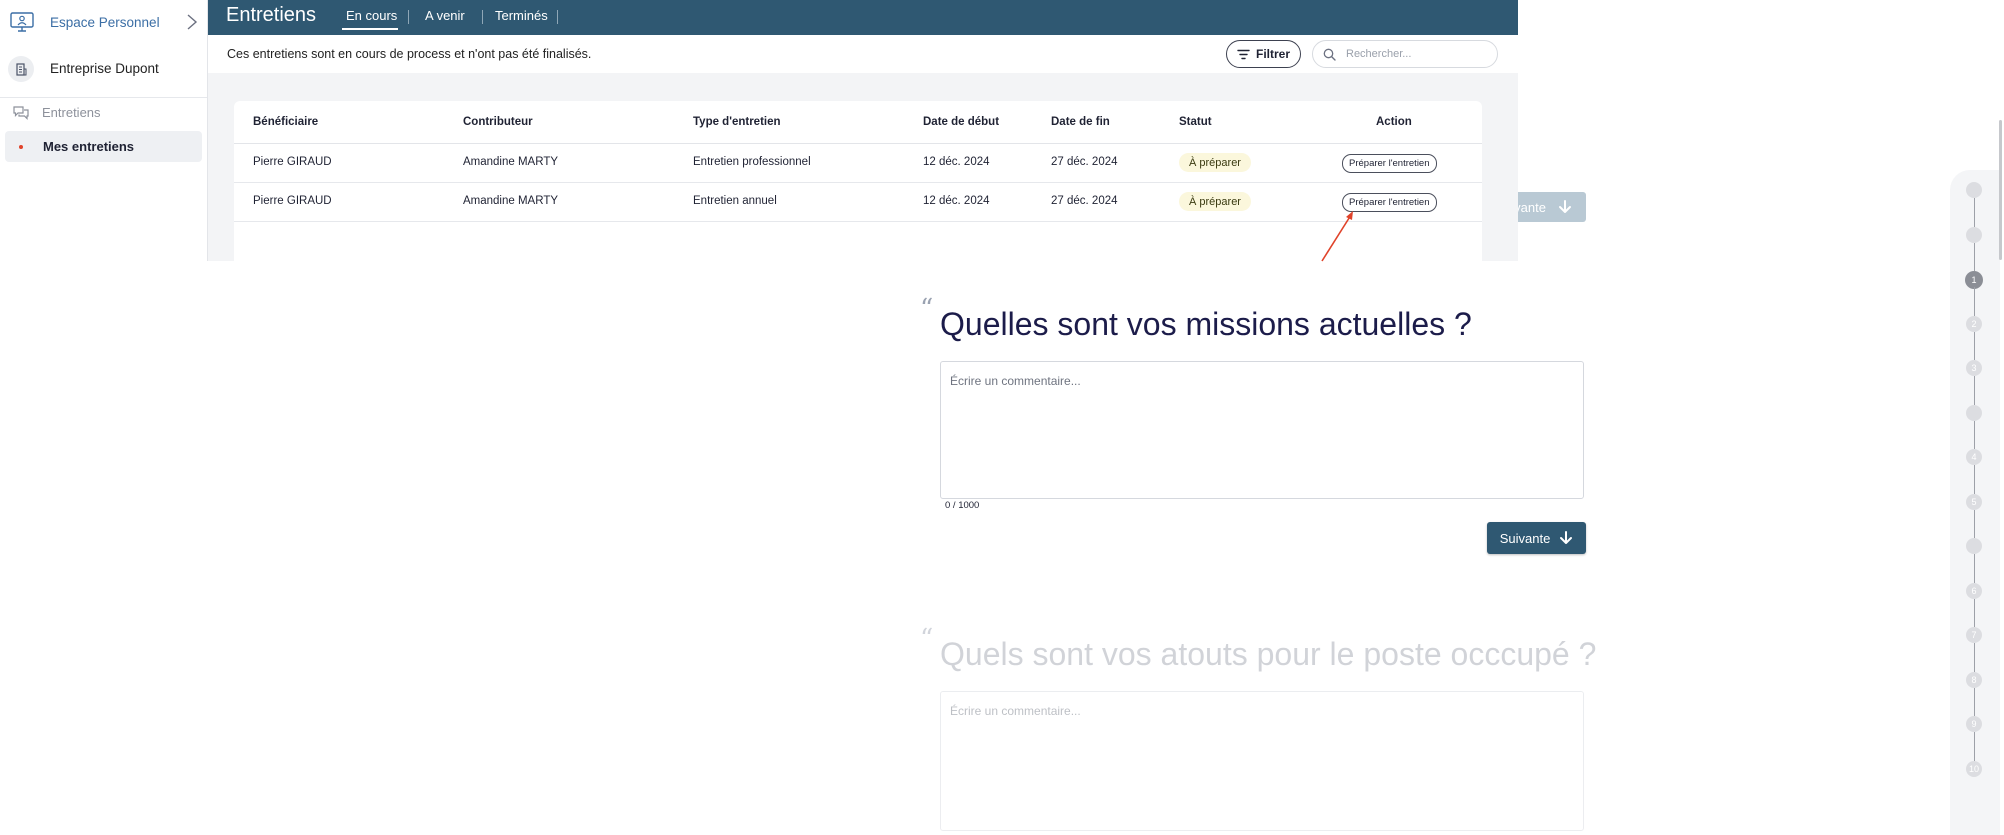  Describe the element at coordinates (1974, 590) in the screenshot. I see `stepper-step: 6` at that location.